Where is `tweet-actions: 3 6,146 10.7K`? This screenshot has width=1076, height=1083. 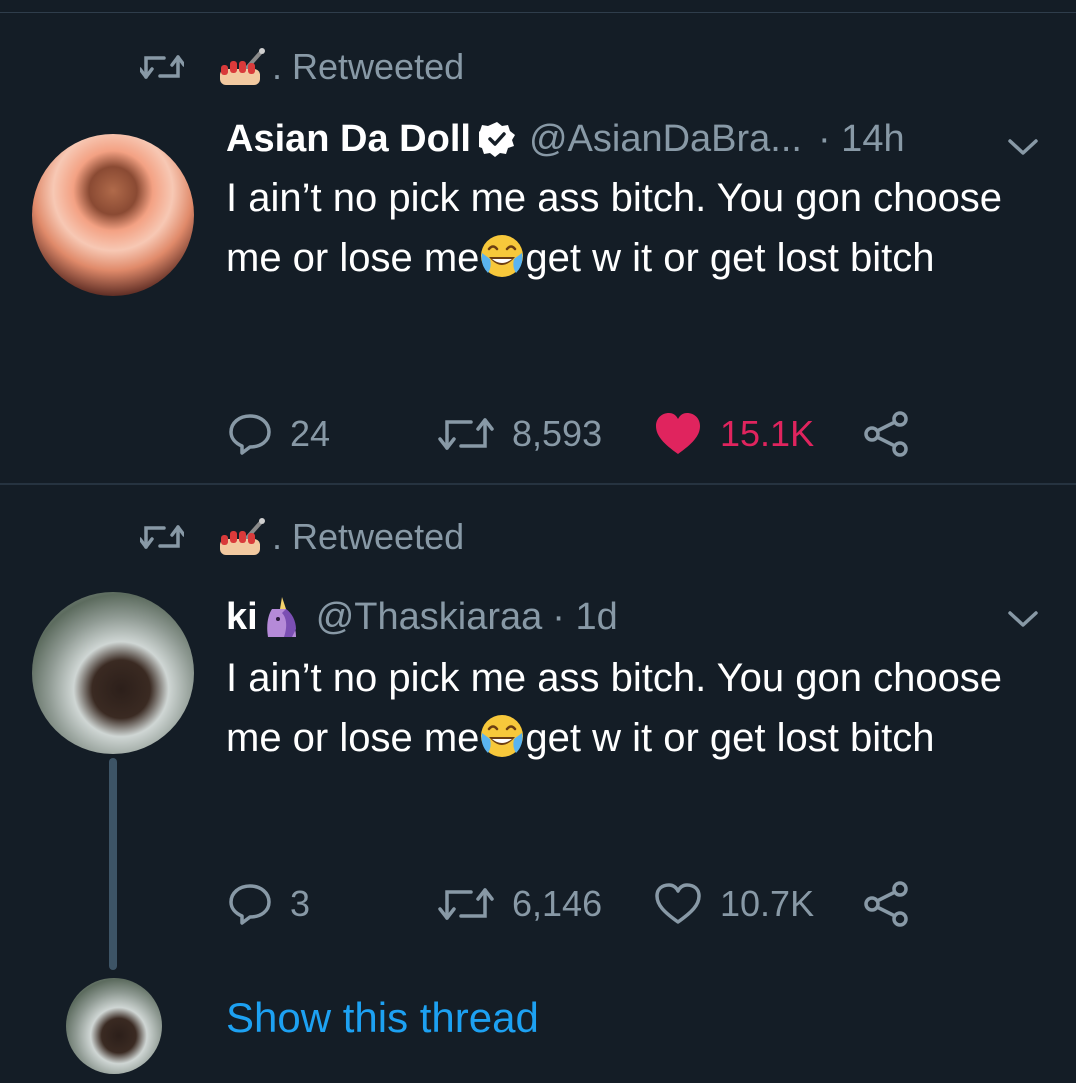 tweet-actions: 3 6,146 10.7K is located at coordinates (576, 904).